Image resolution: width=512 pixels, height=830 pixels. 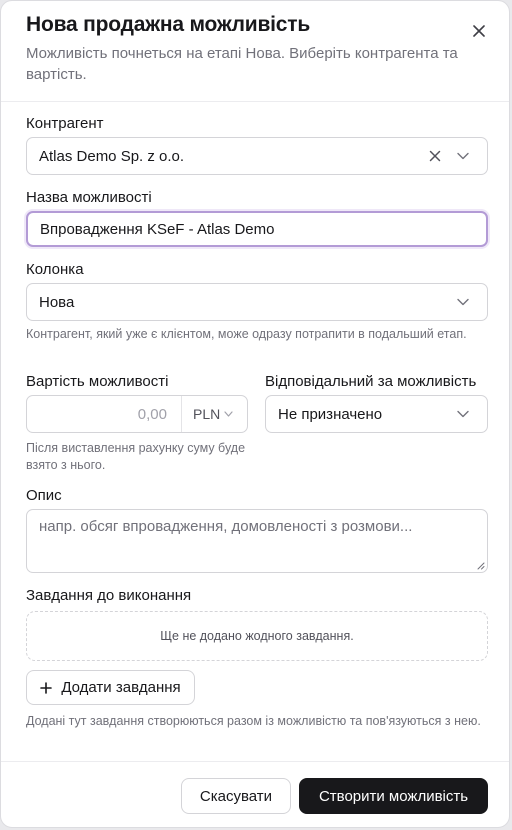 What do you see at coordinates (97, 381) in the screenshot?
I see `value-label: Вартість можливості` at bounding box center [97, 381].